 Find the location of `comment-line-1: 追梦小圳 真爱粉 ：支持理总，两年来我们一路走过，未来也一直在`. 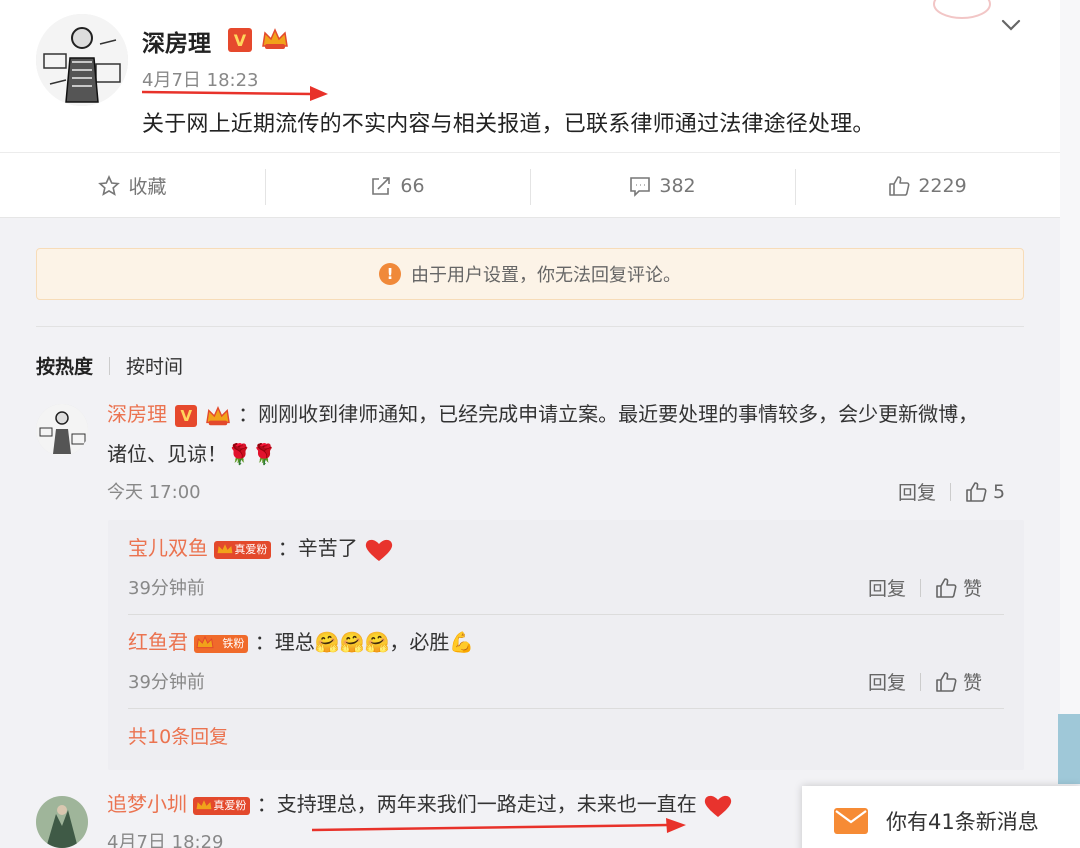

comment-line-1: 追梦小圳 真爱粉 ：支持理总，两年来我们一路走过，未来也一直在 is located at coordinates (420, 804).